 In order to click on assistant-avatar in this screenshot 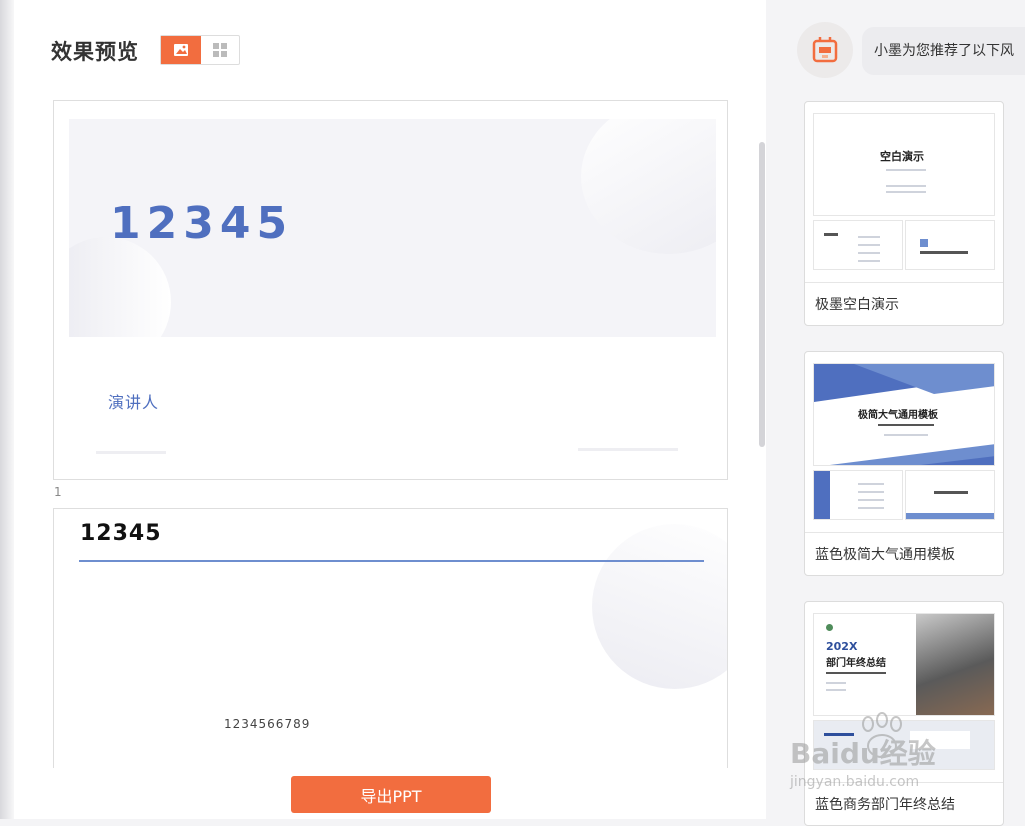, I will do `click(825, 50)`.